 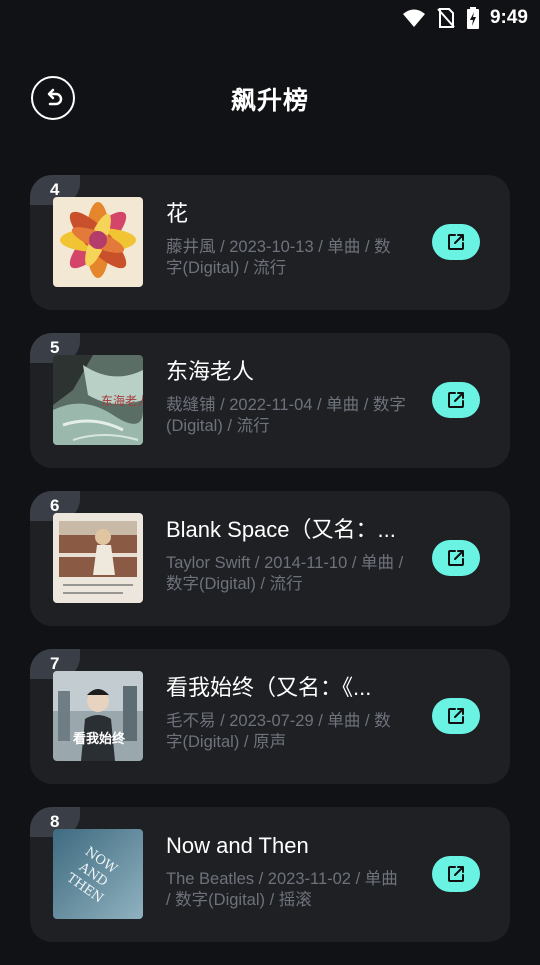 I want to click on song-meta: 裁缝铺 / 2022-11-04 / 单曲 / 数字(Digital) / 流行, so click(x=286, y=415).